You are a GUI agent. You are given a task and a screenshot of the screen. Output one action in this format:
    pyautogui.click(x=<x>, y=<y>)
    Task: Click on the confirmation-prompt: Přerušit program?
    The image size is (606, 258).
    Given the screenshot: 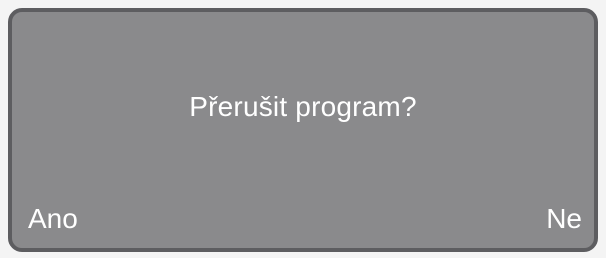 What is the action you would take?
    pyautogui.click(x=303, y=106)
    